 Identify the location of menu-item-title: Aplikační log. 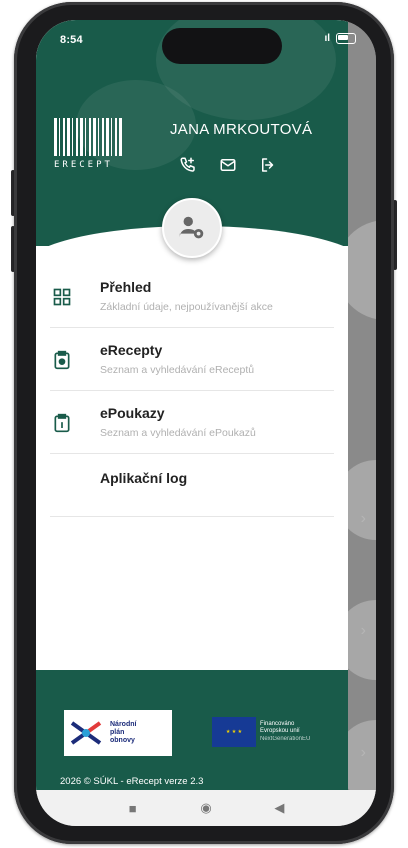
(144, 478).